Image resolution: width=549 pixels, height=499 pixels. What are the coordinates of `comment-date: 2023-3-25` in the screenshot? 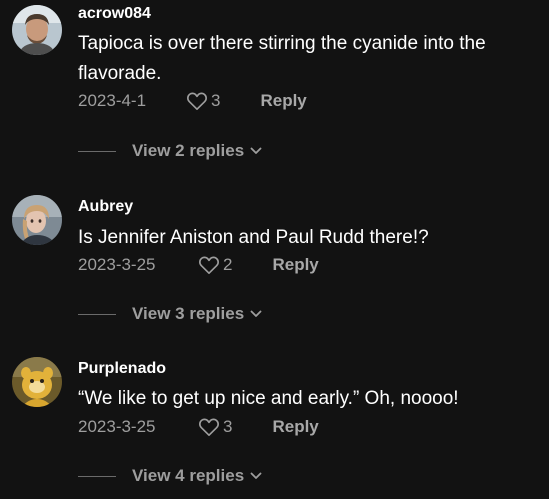 It's located at (117, 426).